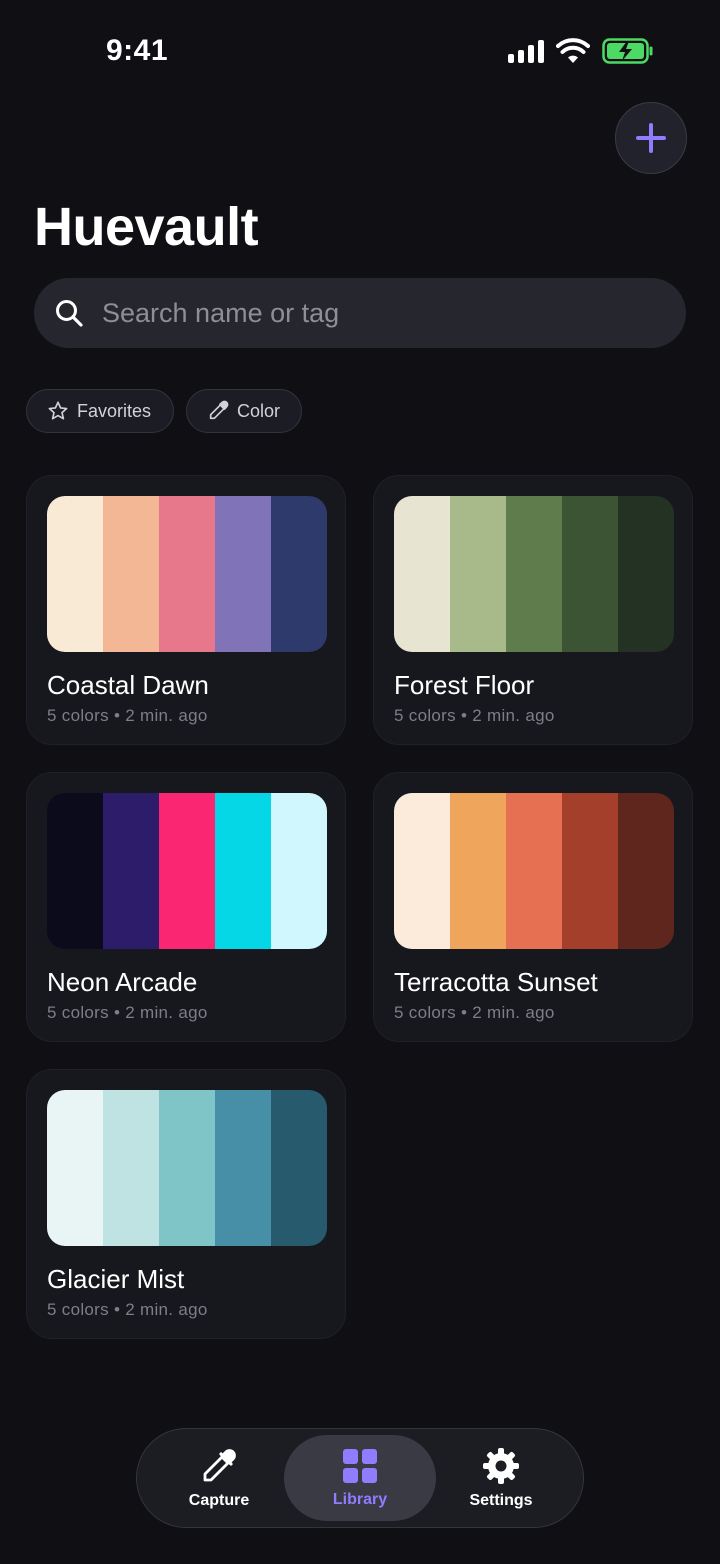  What do you see at coordinates (116, 1279) in the screenshot?
I see `palette-name: Glacier Mist` at bounding box center [116, 1279].